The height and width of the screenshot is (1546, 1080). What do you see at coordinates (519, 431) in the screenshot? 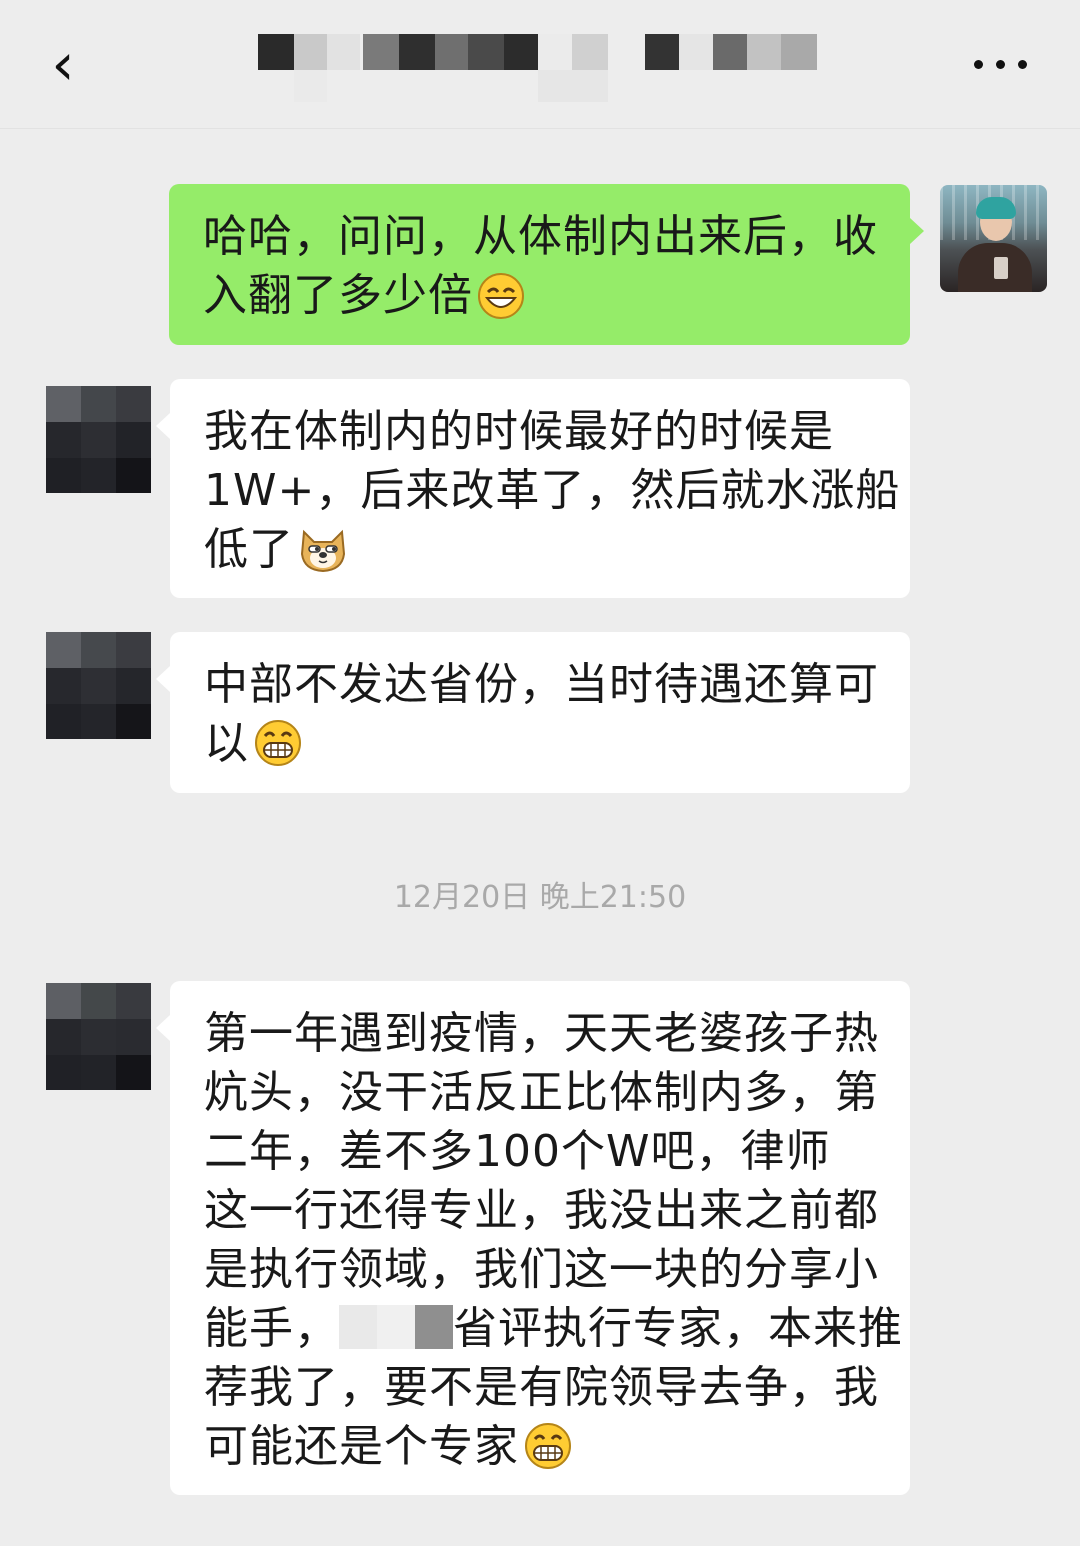
I see `message-line: 我在体制内的时候最好的时候是` at bounding box center [519, 431].